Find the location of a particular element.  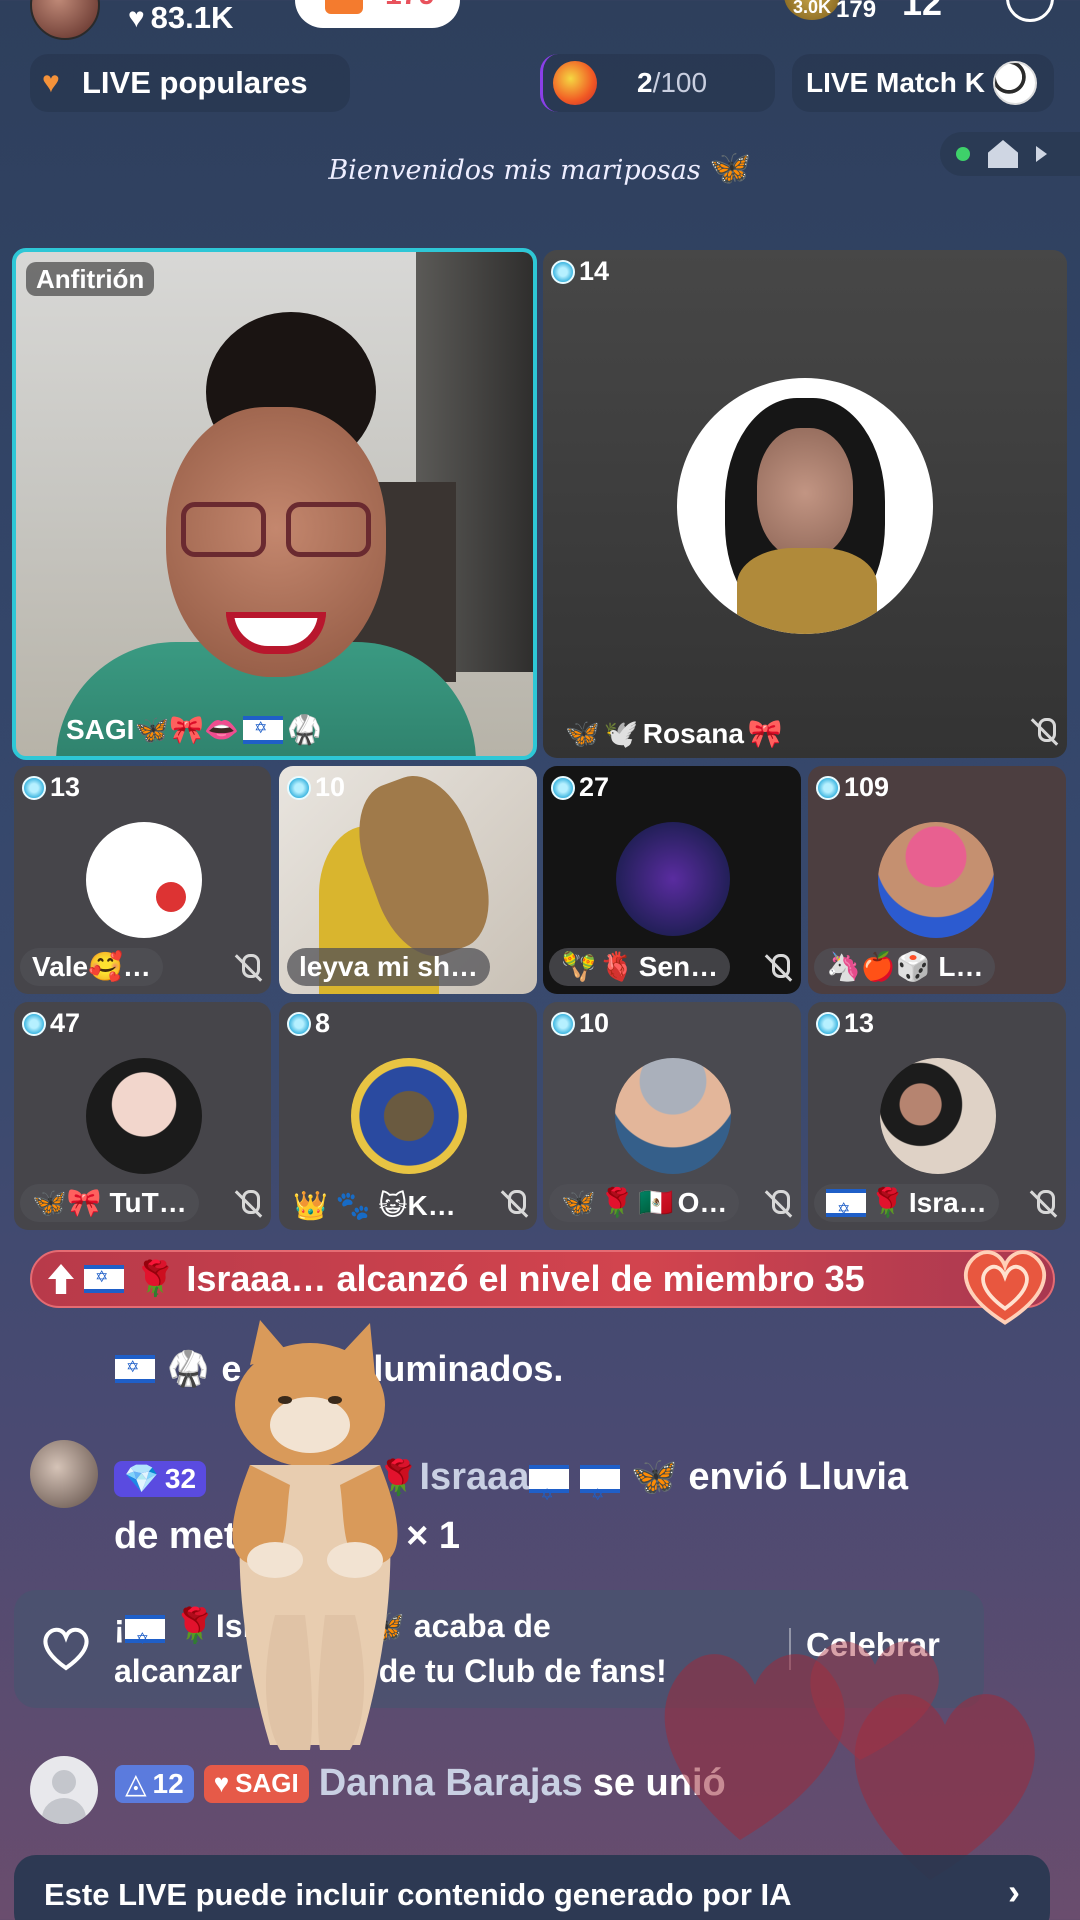

host-role-label: Anfitrión is located at coordinates (90, 279).